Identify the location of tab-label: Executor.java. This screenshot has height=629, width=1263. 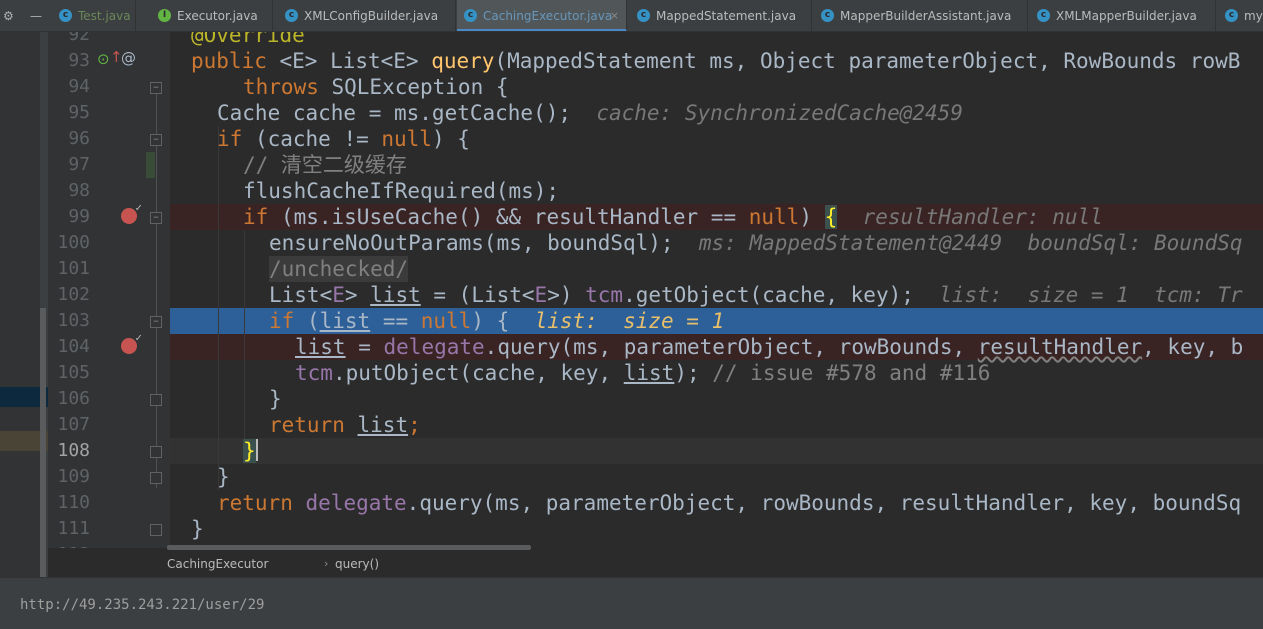
(217, 16).